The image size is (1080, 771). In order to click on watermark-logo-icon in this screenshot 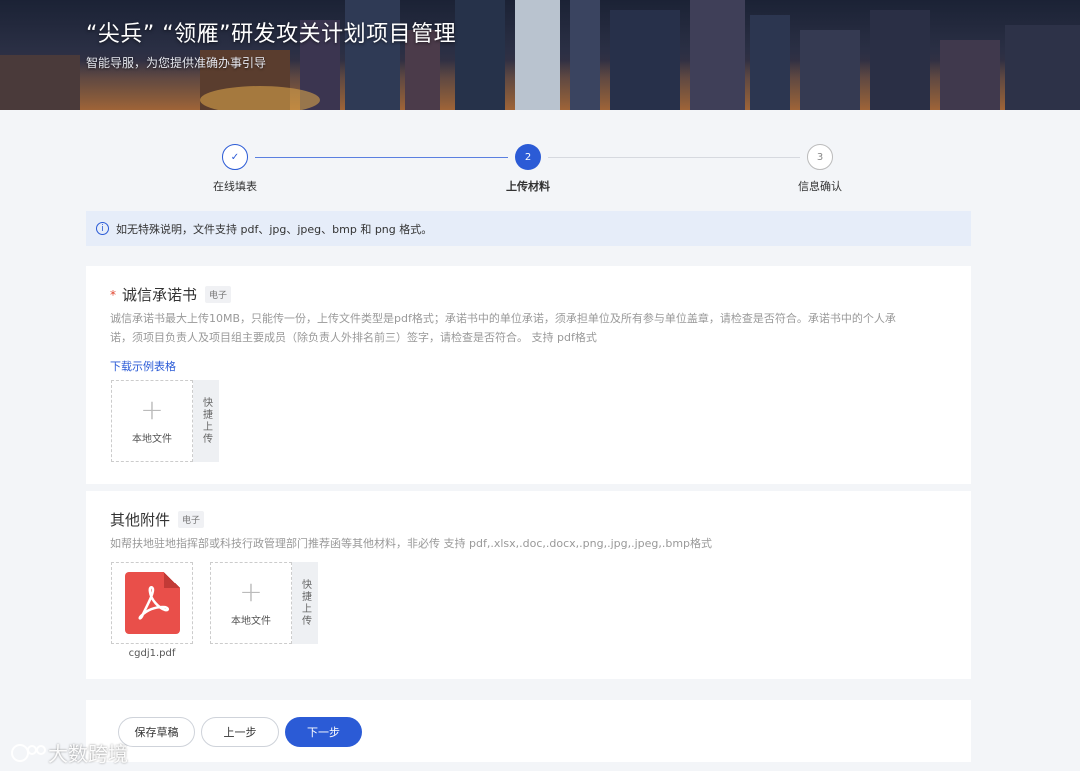, I will do `click(28, 752)`.